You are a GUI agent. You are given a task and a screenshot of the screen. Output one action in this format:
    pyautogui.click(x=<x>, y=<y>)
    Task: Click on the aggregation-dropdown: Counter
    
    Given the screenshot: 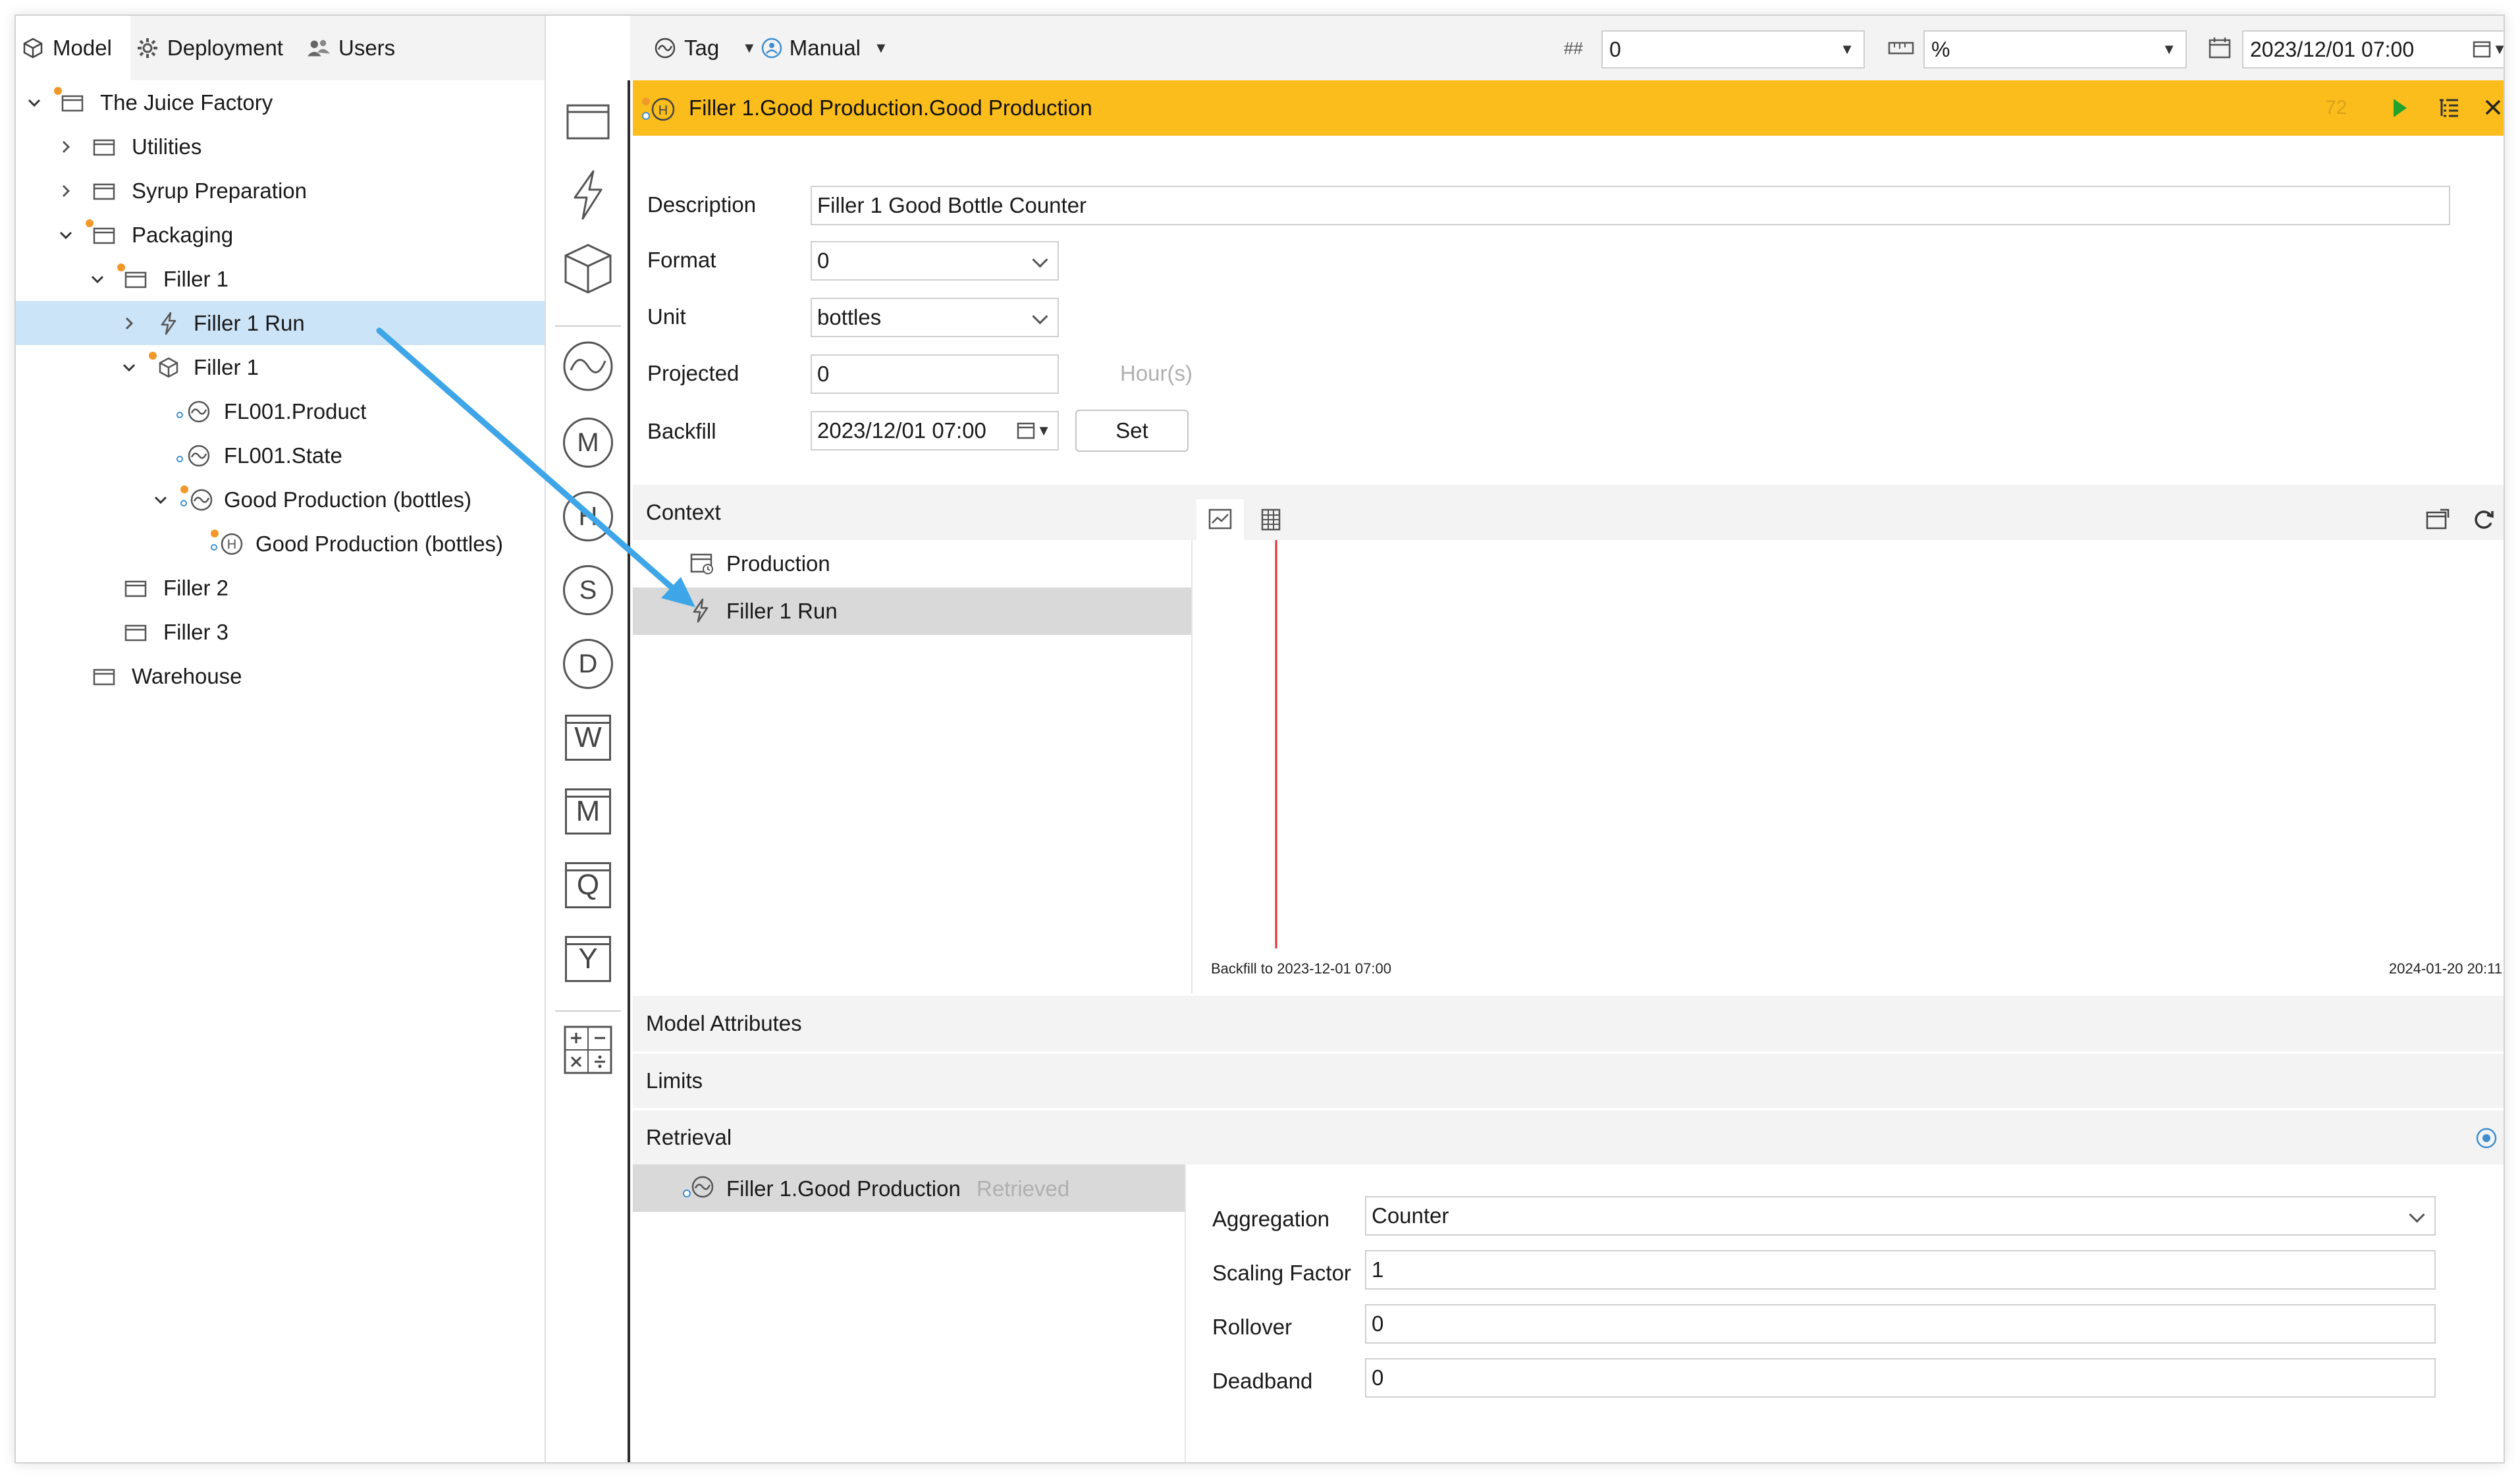 What is the action you would take?
    pyautogui.click(x=1900, y=1216)
    